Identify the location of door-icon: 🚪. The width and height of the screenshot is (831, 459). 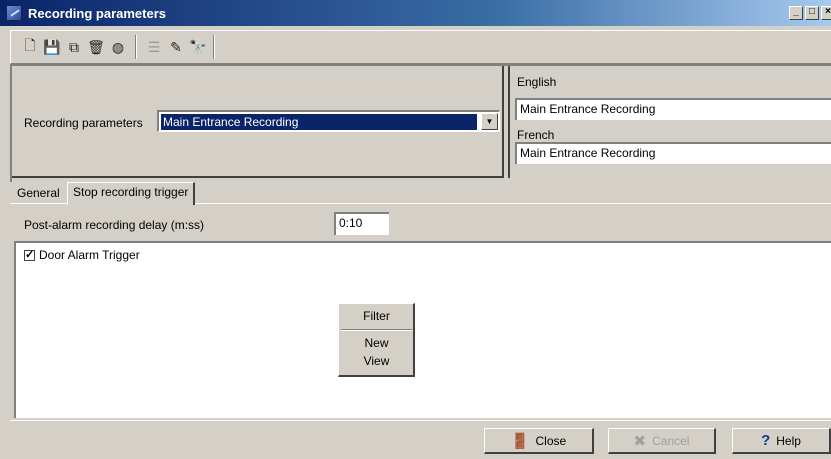
(520, 441).